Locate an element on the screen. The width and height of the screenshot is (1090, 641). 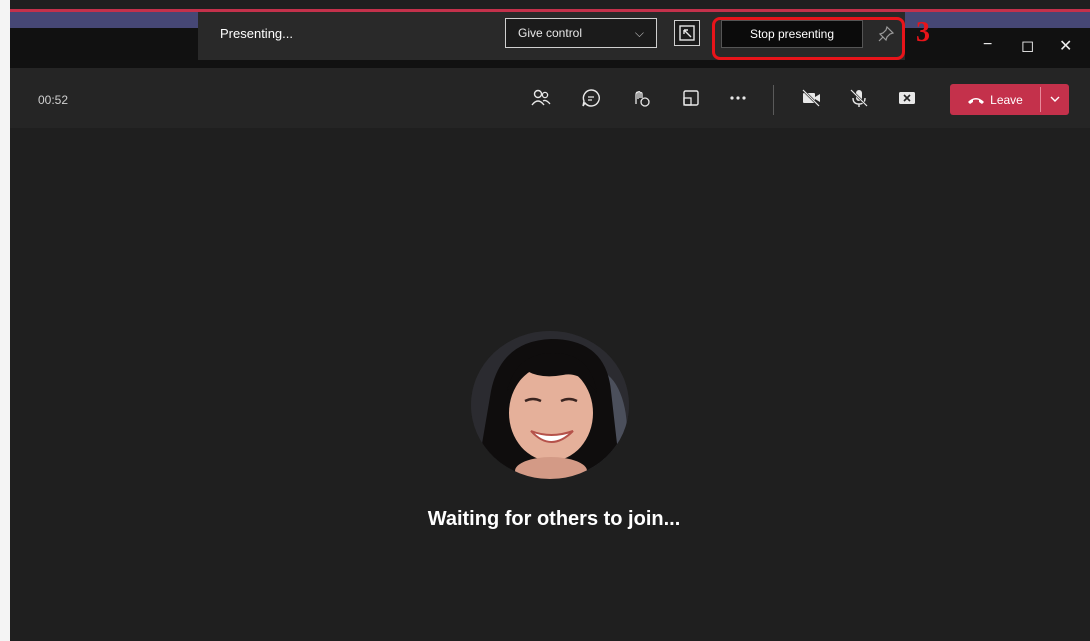
close-window-button: ✕ is located at coordinates (1065, 46).